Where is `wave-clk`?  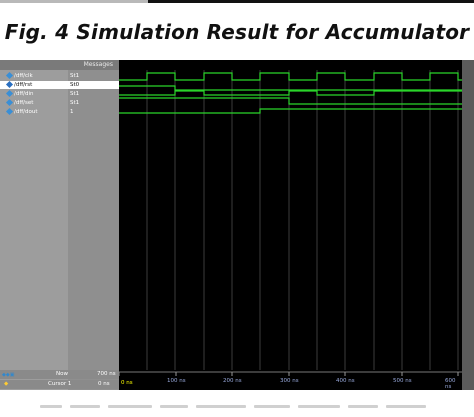 wave-clk is located at coordinates (290, 76).